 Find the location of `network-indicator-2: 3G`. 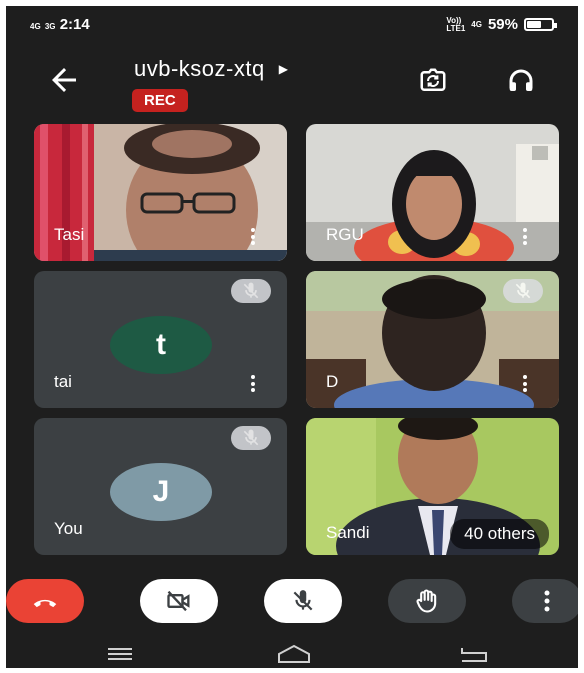

network-indicator-2: 3G is located at coordinates (50, 26).